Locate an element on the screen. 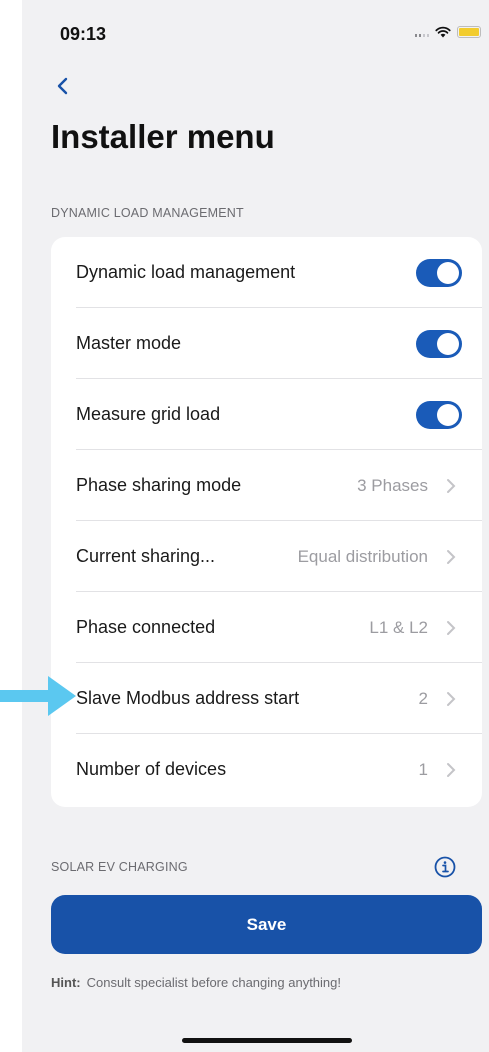 Image resolution: width=489 pixels, height=1052 pixels. row-dynamic-load-management: Dynamic load management is located at coordinates (266, 272).